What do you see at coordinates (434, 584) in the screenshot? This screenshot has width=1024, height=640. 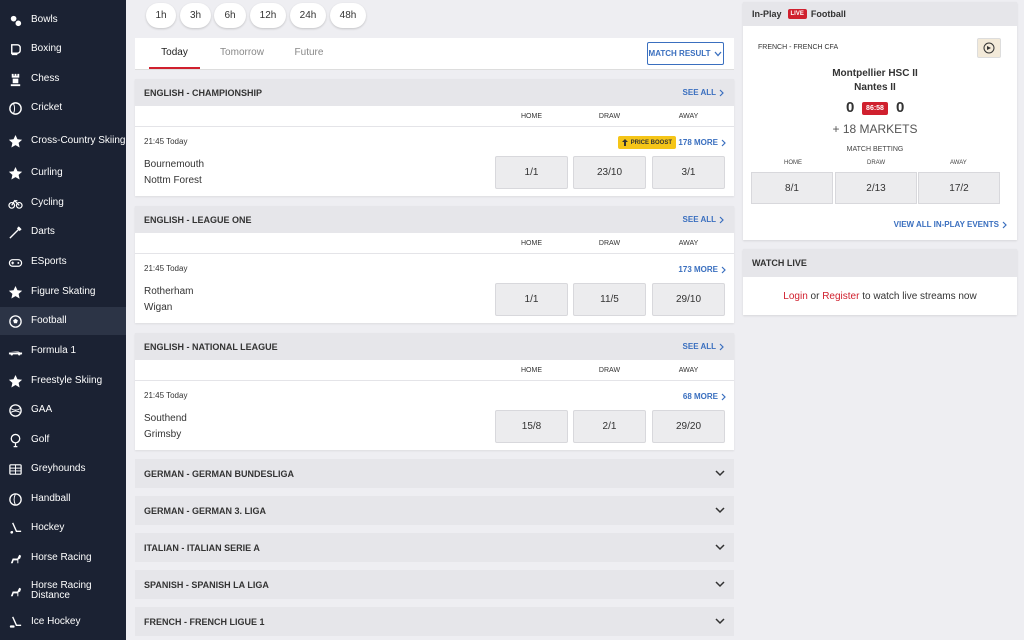 I see `league-collapsed-la-liga: SPANISH - SPANISH LA LIGA` at bounding box center [434, 584].